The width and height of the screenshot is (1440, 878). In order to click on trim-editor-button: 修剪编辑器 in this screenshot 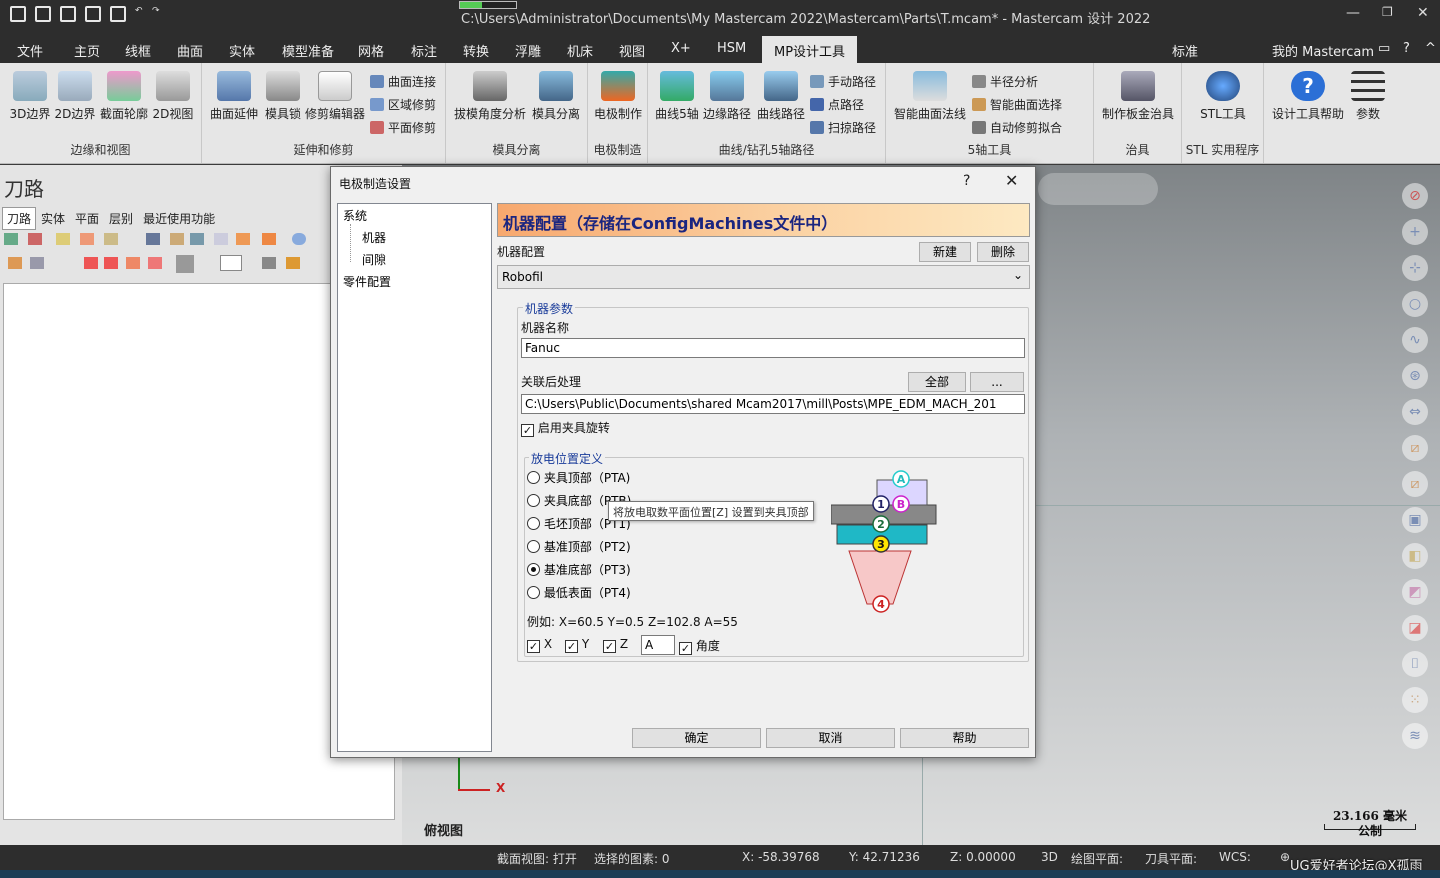, I will do `click(335, 96)`.